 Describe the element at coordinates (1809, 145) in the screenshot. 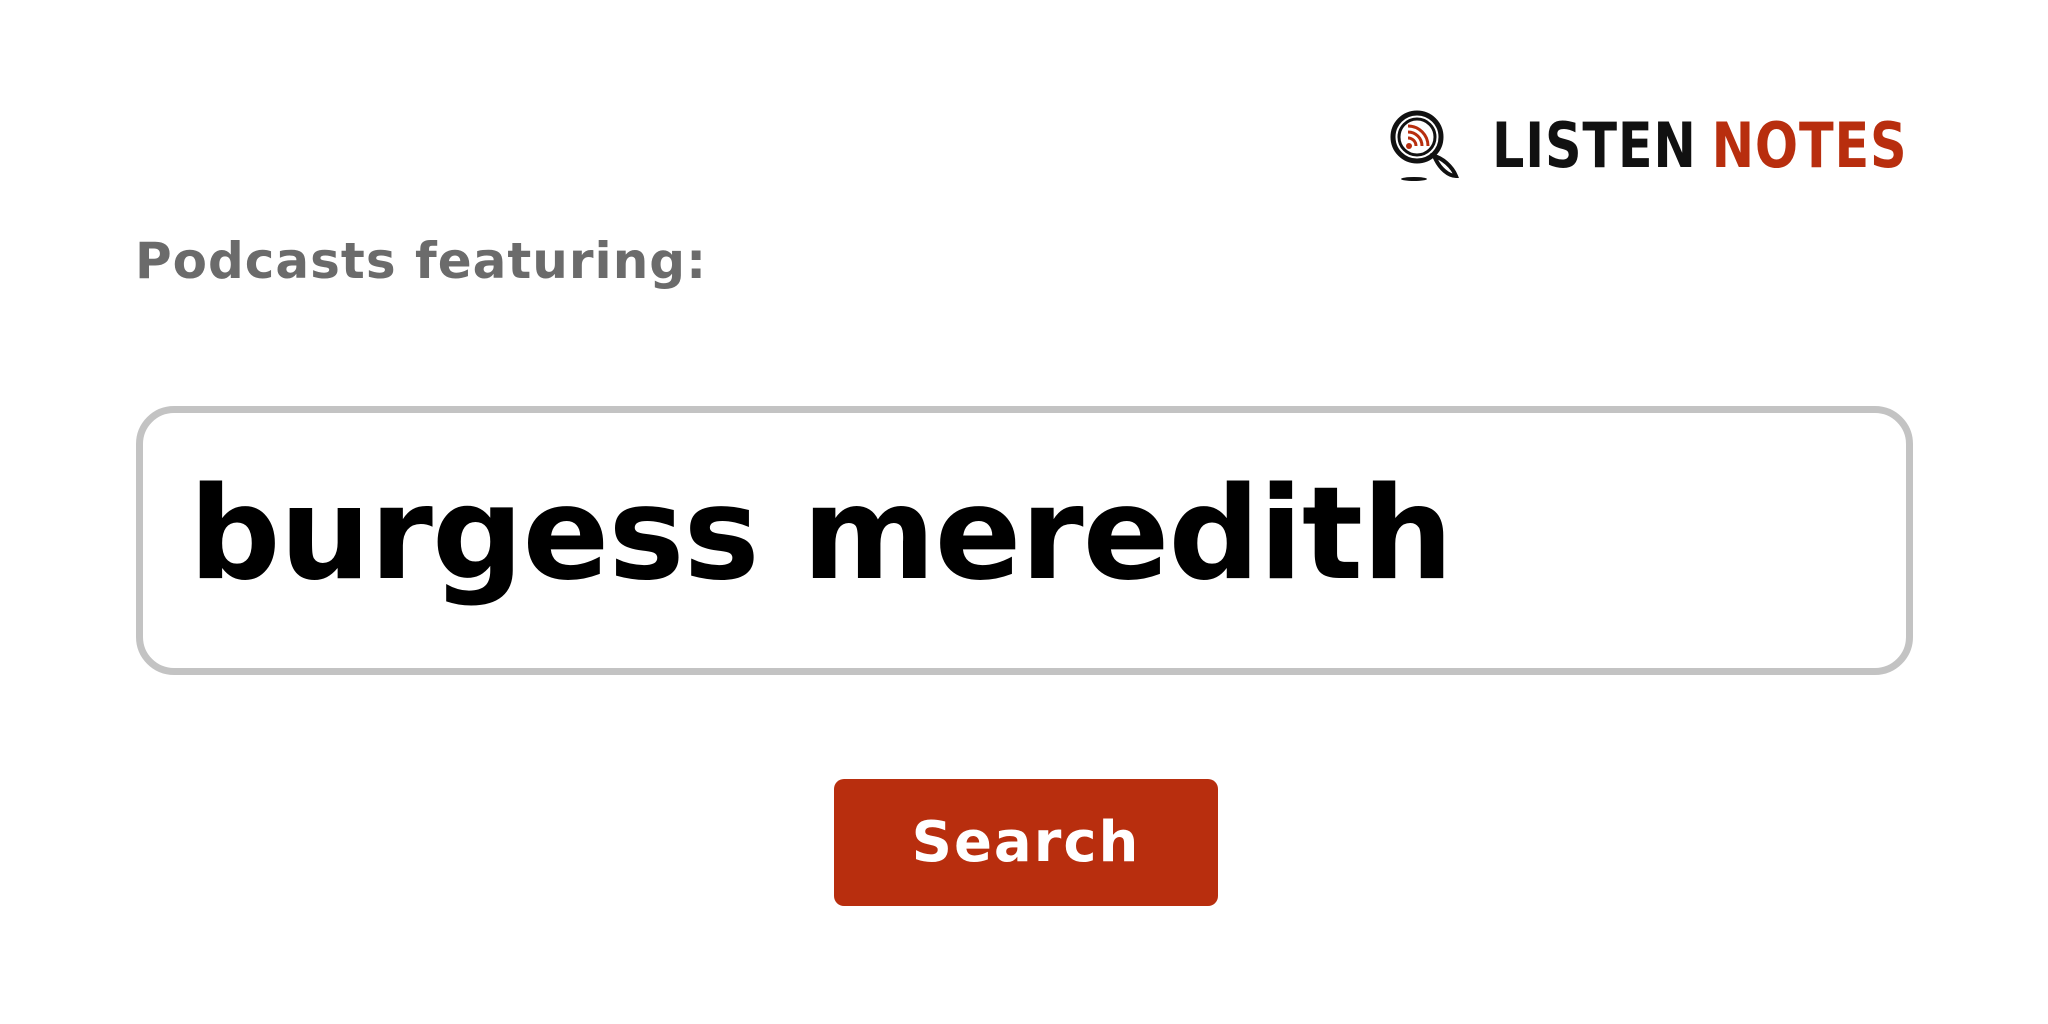

I see `logo-word-notes: NOTES` at that location.